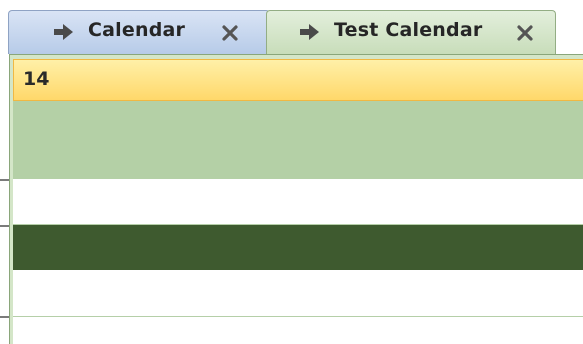 The width and height of the screenshot is (583, 344). I want to click on event-block, so click(298, 247).